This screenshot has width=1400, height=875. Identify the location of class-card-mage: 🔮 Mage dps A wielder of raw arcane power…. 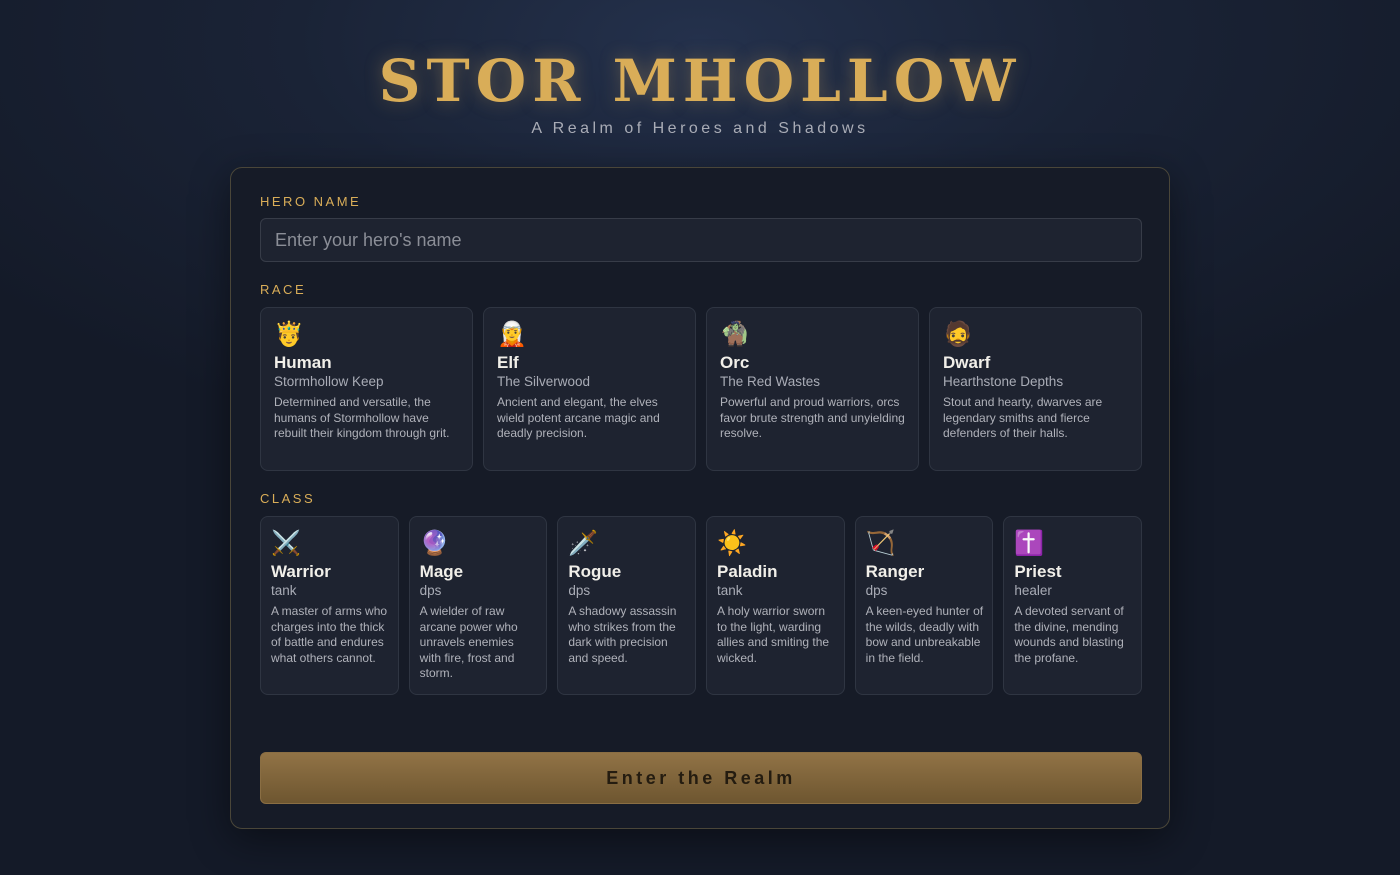
(478, 605).